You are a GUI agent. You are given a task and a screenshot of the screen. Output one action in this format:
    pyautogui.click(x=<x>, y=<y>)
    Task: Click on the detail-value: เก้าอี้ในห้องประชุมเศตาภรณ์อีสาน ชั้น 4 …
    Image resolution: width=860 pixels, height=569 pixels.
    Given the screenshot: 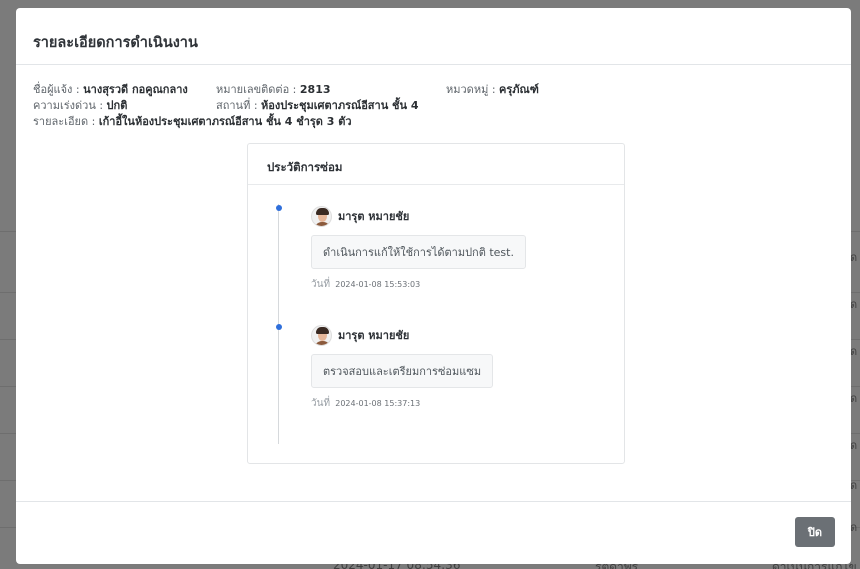 What is the action you would take?
    pyautogui.click(x=225, y=121)
    